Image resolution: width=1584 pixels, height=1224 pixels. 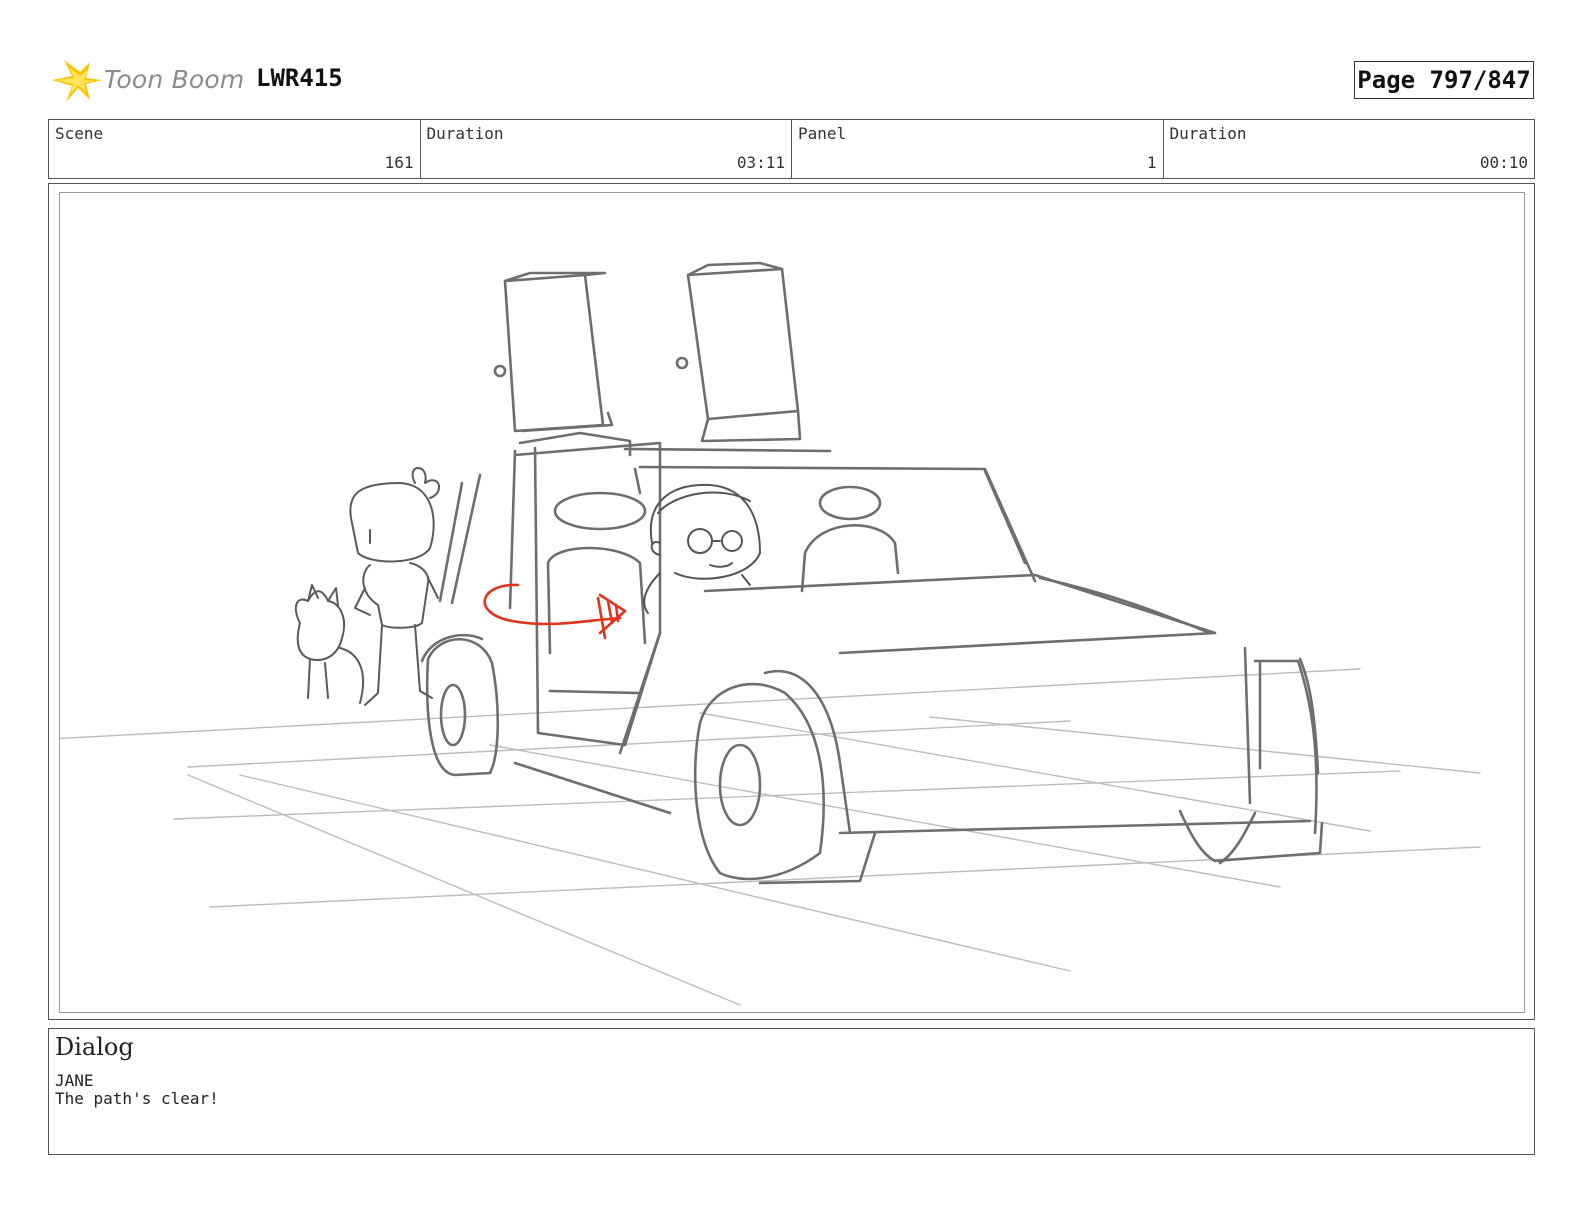 What do you see at coordinates (822, 133) in the screenshot?
I see `panel-label: Panel` at bounding box center [822, 133].